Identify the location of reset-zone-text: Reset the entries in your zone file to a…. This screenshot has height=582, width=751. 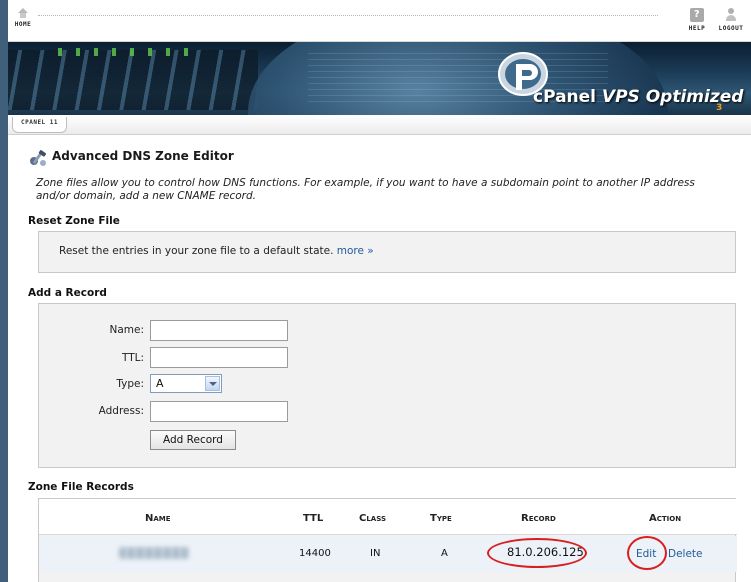
(216, 251).